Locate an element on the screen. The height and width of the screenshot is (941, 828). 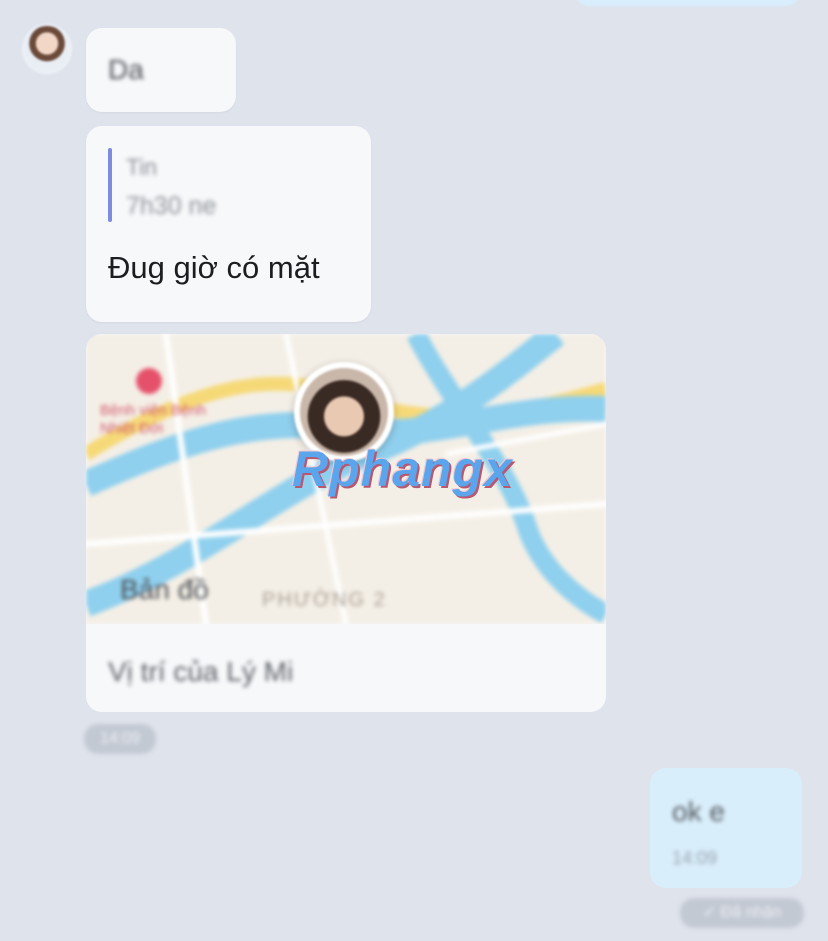
message-time-badge: 14:09 is located at coordinates (120, 739).